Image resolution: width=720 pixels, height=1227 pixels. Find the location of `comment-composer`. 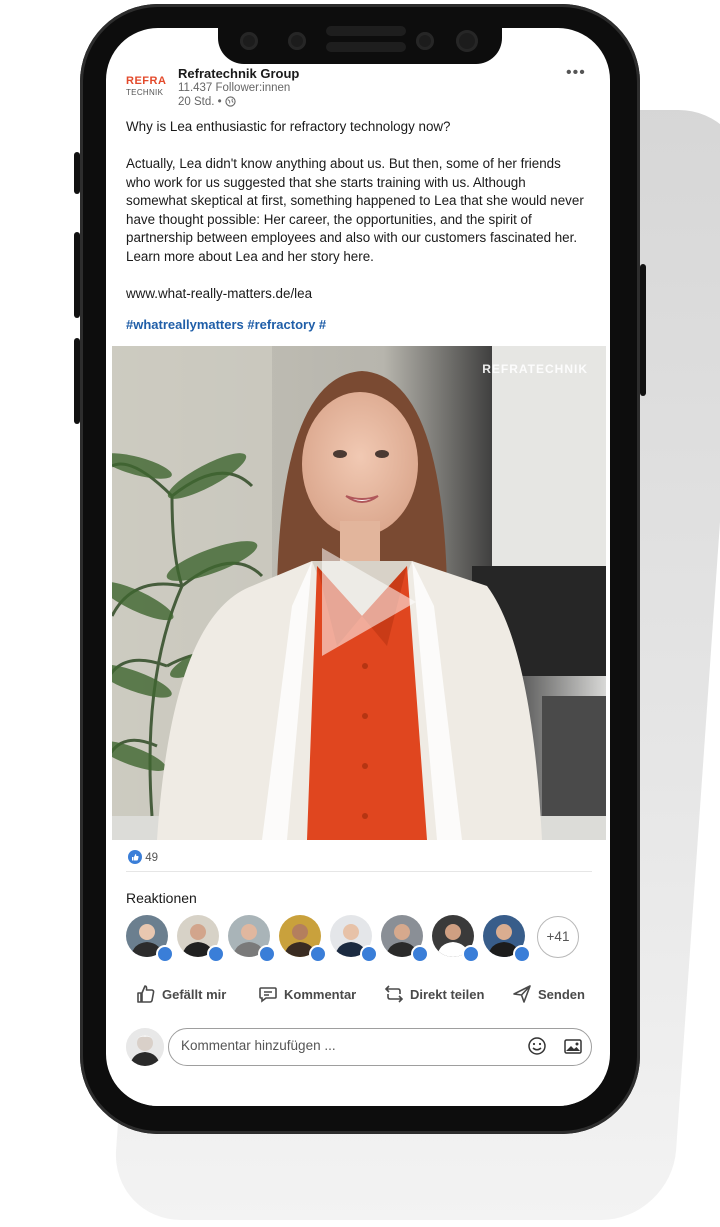

comment-composer is located at coordinates (361, 1048).